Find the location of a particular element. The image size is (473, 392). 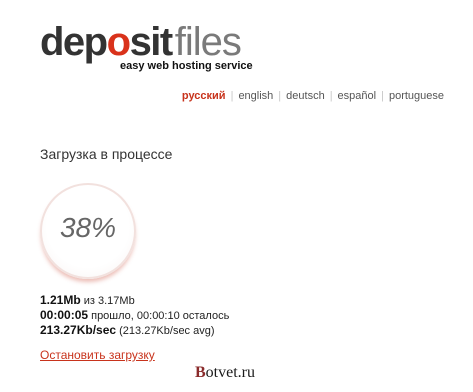

stat-time: 00:00:05 прошло, 00:00:10 осталось is located at coordinates (134, 315).